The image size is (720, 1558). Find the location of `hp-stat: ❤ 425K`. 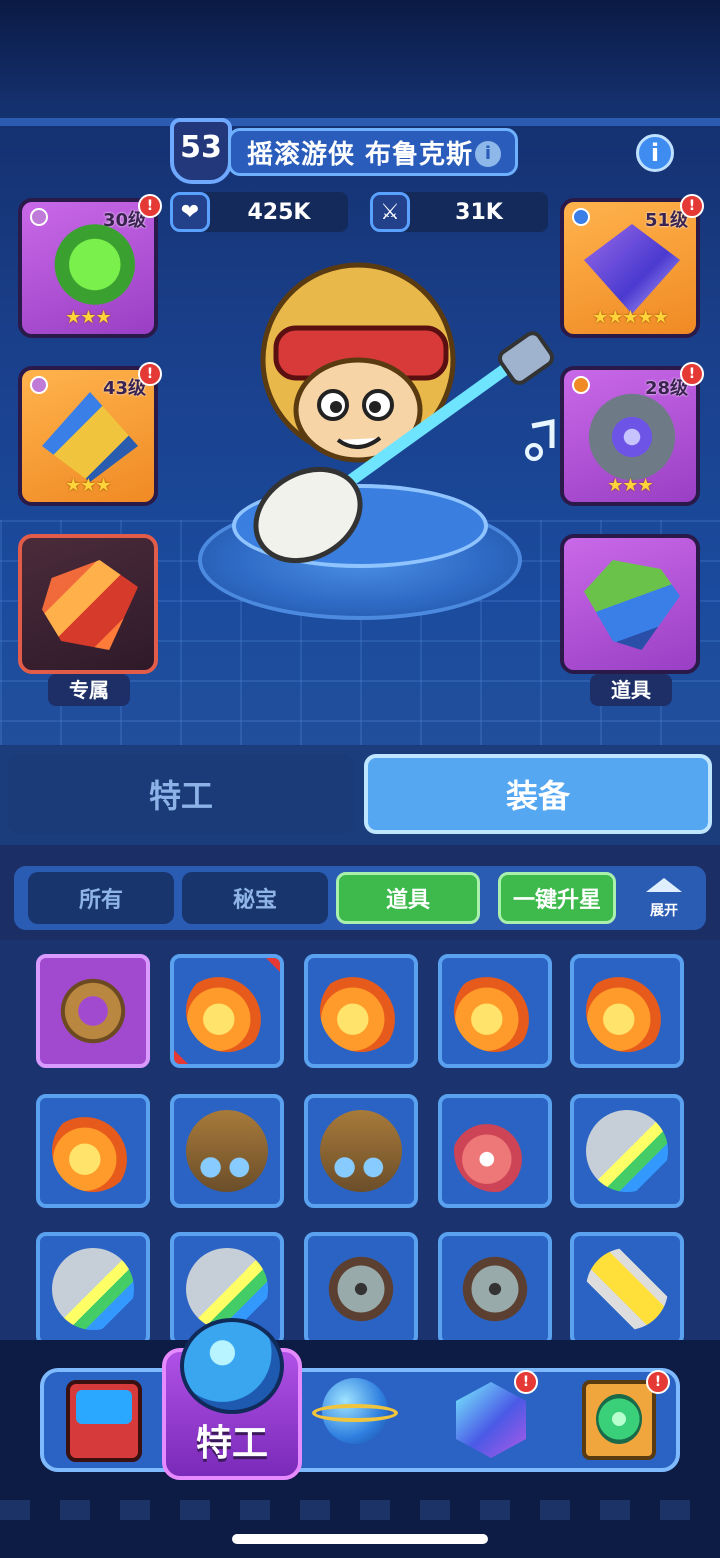

hp-stat: ❤ 425K is located at coordinates (259, 212).